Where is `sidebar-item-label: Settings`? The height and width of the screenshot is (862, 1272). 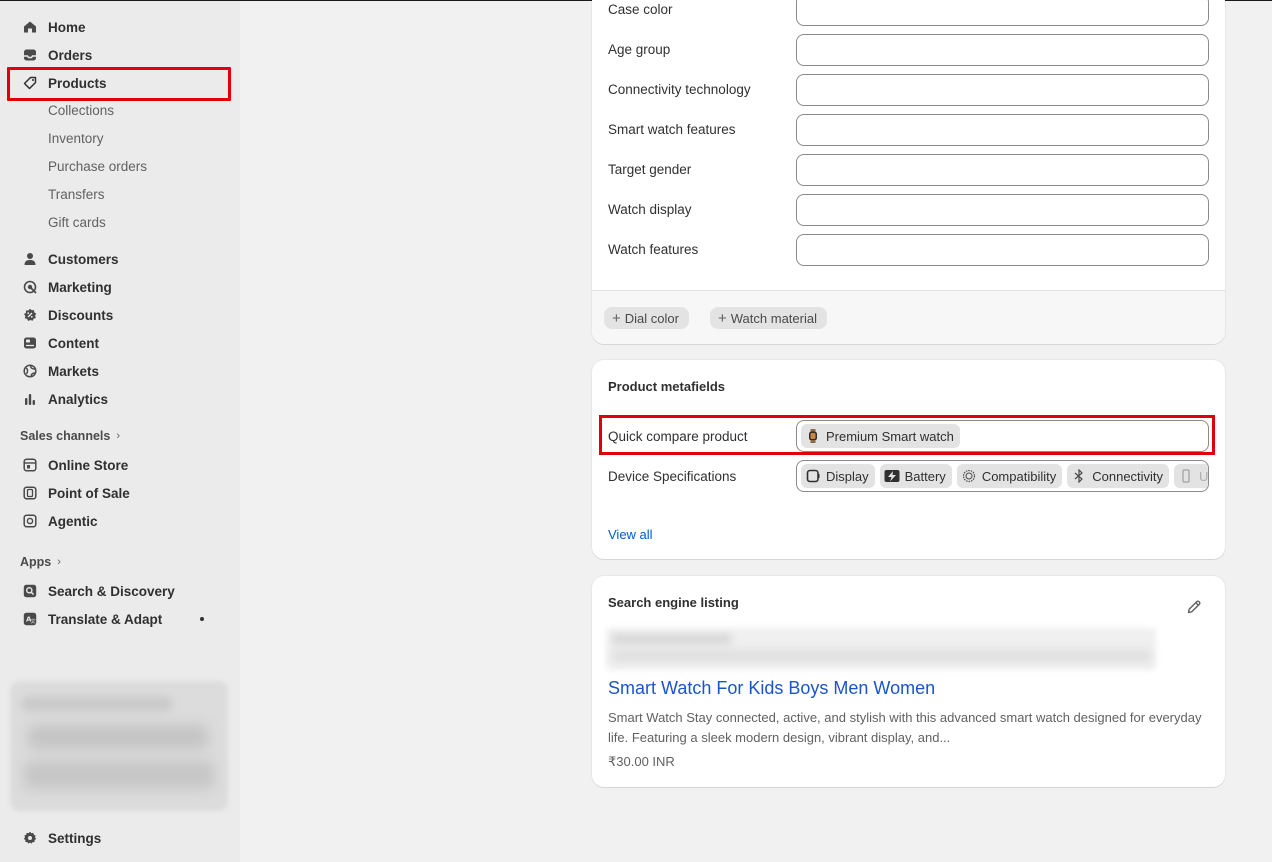 sidebar-item-label: Settings is located at coordinates (75, 838).